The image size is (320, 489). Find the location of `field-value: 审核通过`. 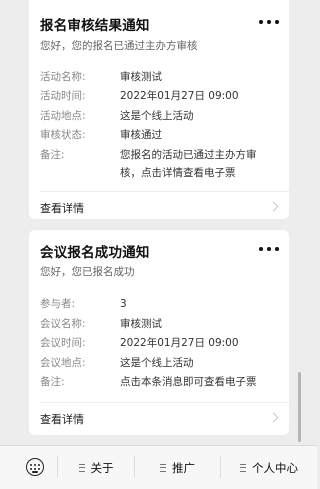

field-value: 审核通过 is located at coordinates (141, 135).